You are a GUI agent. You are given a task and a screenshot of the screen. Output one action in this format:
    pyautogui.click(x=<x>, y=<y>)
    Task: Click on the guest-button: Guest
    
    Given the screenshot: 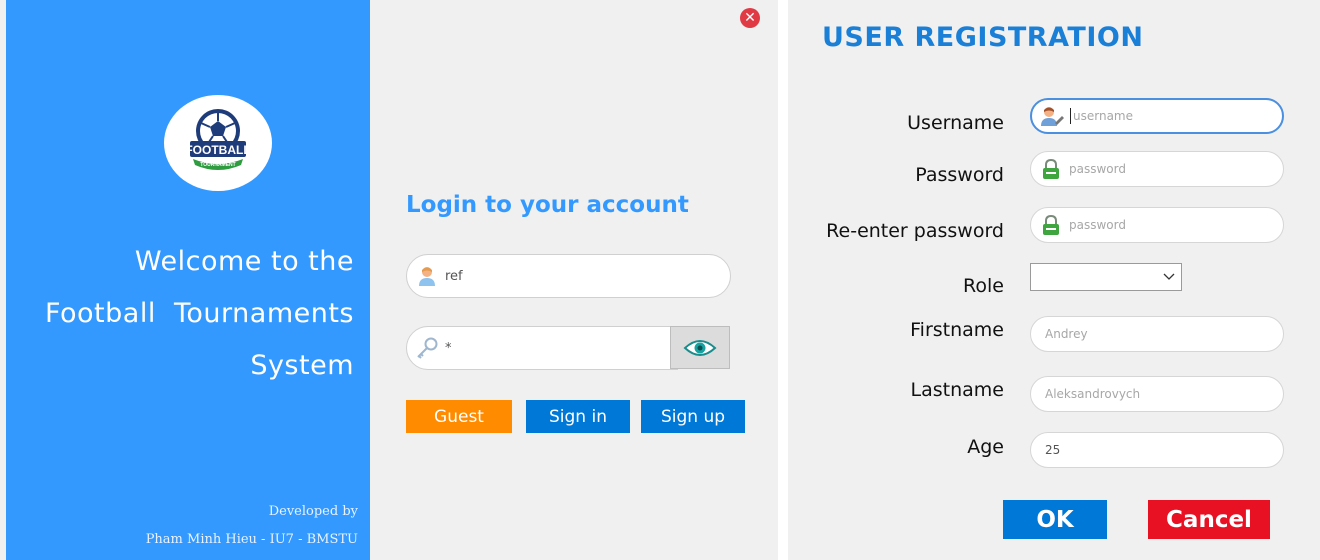 What is the action you would take?
    pyautogui.click(x=459, y=416)
    